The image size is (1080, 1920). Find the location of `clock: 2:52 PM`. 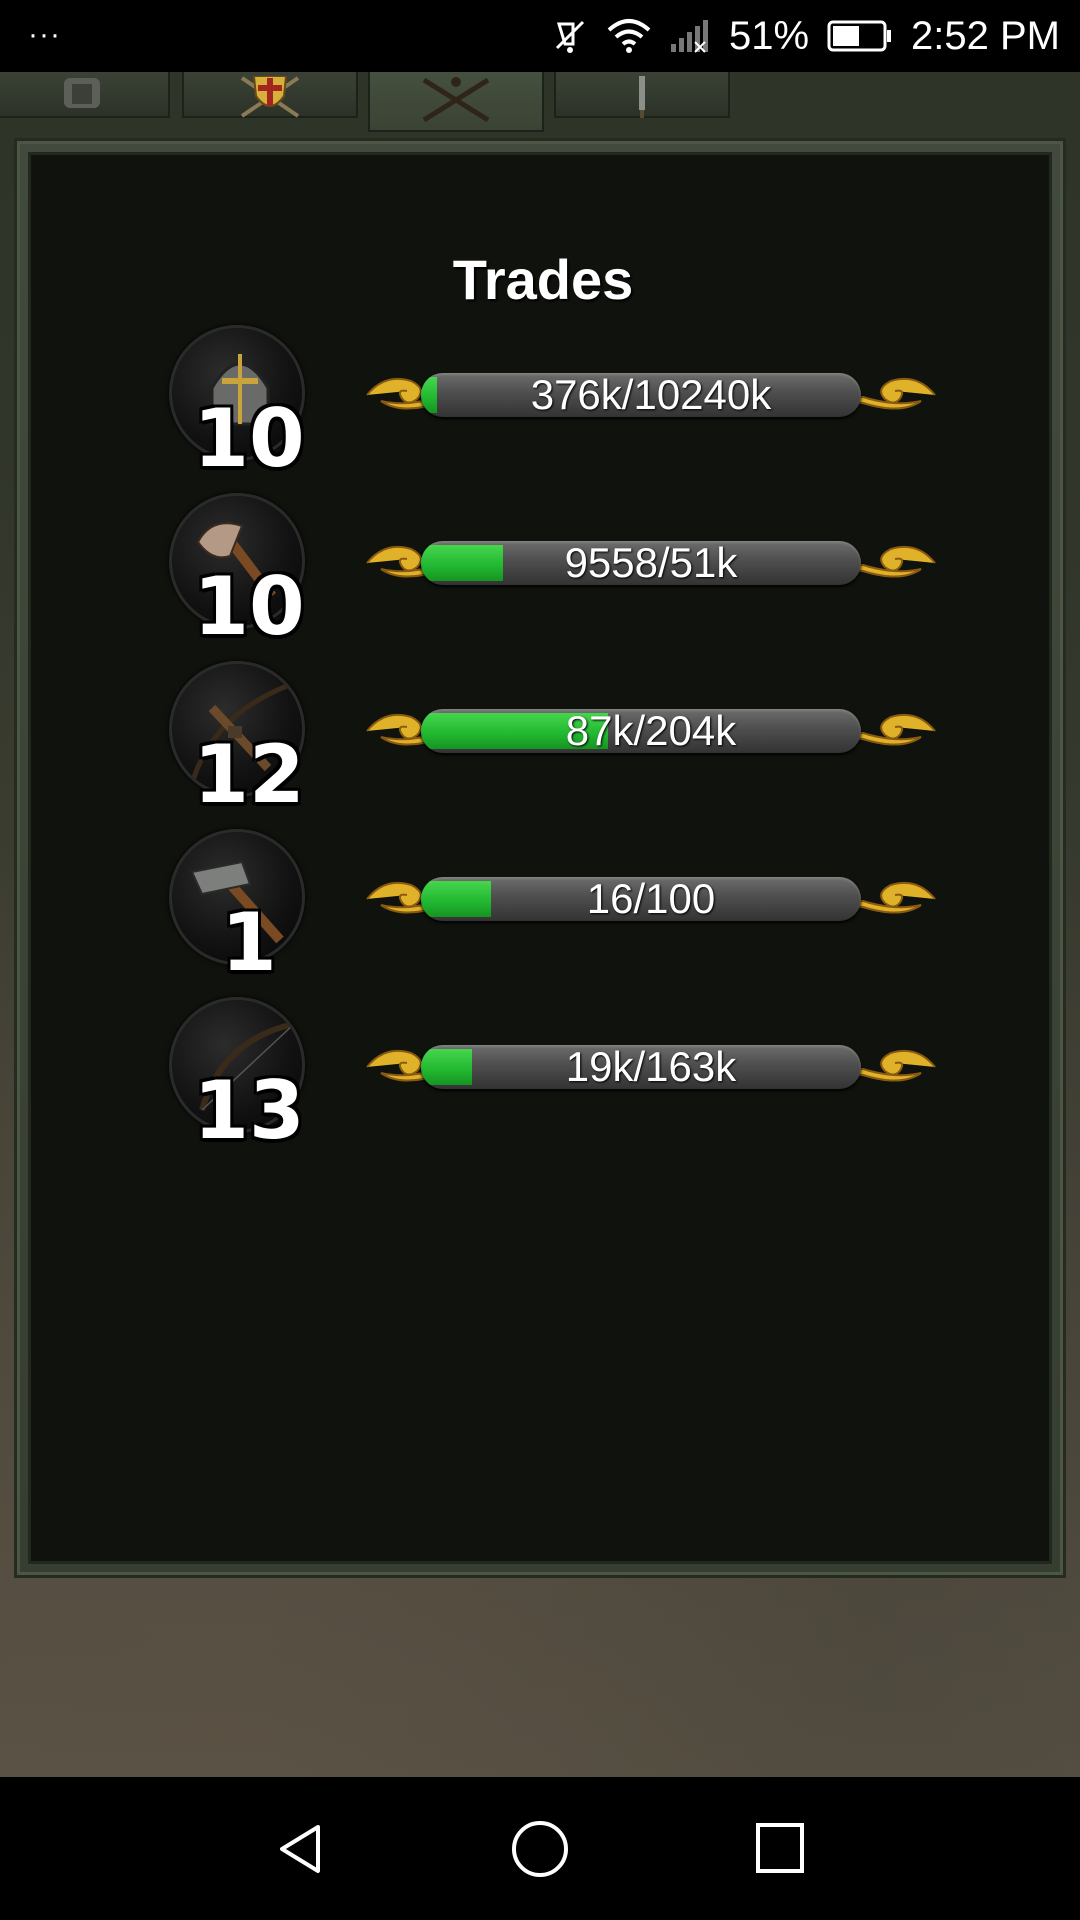

clock: 2:52 PM is located at coordinates (985, 35).